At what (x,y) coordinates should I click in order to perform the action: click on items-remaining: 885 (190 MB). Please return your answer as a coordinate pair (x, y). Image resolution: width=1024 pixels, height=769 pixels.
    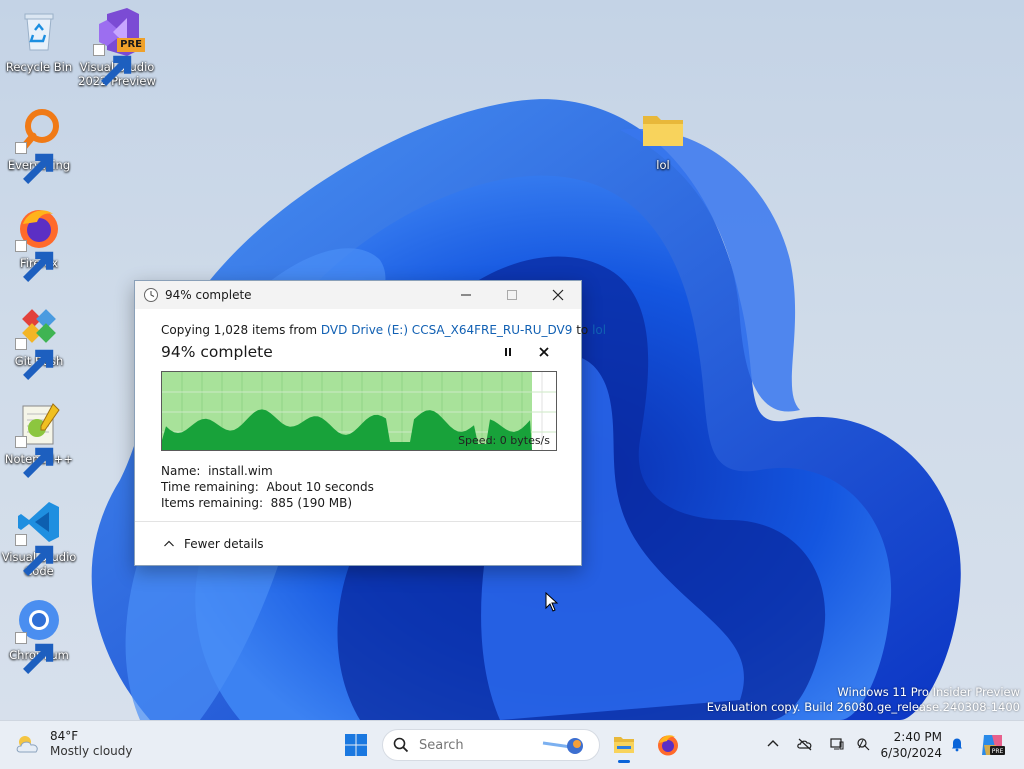
    Looking at the image, I should click on (311, 503).